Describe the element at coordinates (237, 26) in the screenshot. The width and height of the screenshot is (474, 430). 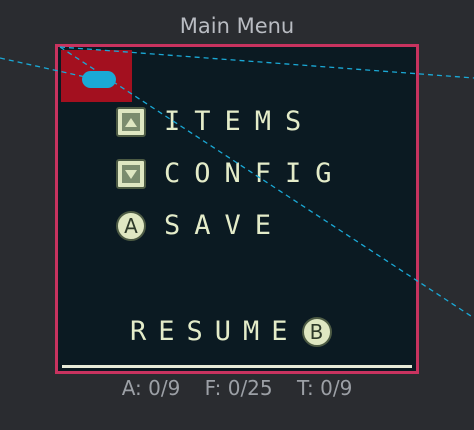
I see `window-title: Main Menu` at that location.